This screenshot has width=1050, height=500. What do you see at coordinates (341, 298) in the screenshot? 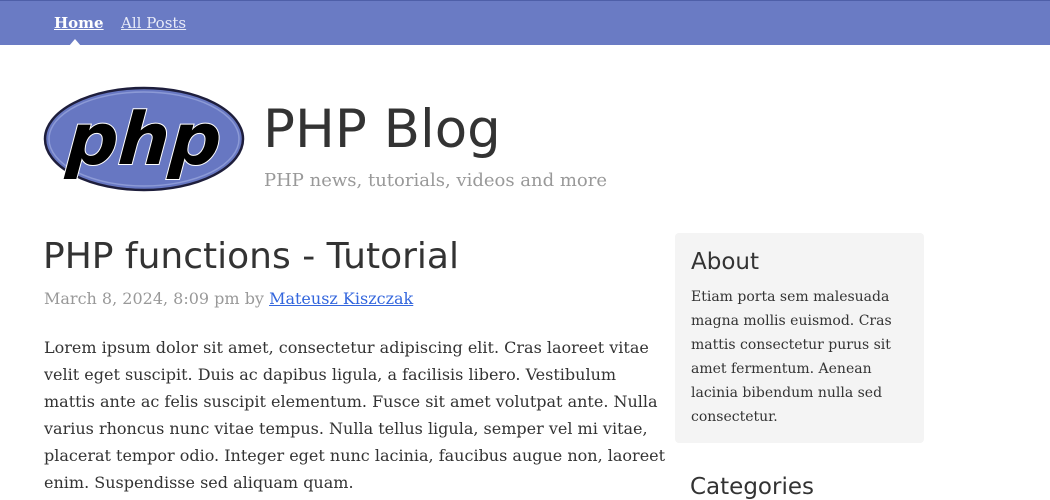
I see `post-author-link: Mateusz Kiszczak` at bounding box center [341, 298].